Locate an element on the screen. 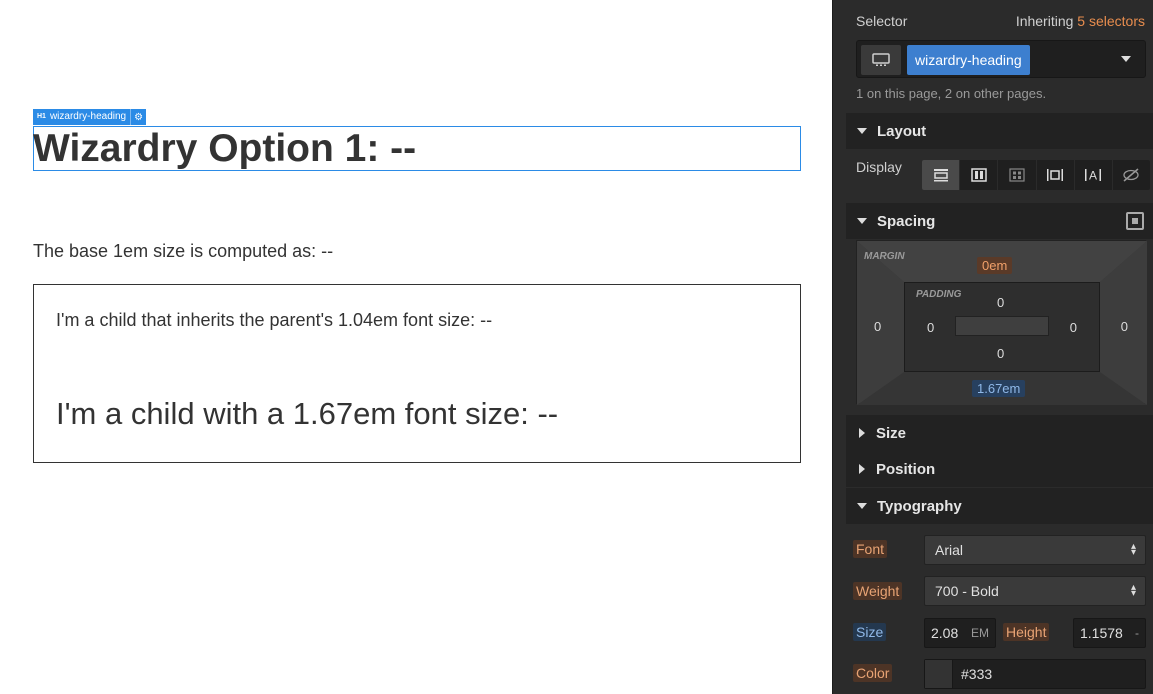  line-height-input: 1.1578 - is located at coordinates (1109, 633).